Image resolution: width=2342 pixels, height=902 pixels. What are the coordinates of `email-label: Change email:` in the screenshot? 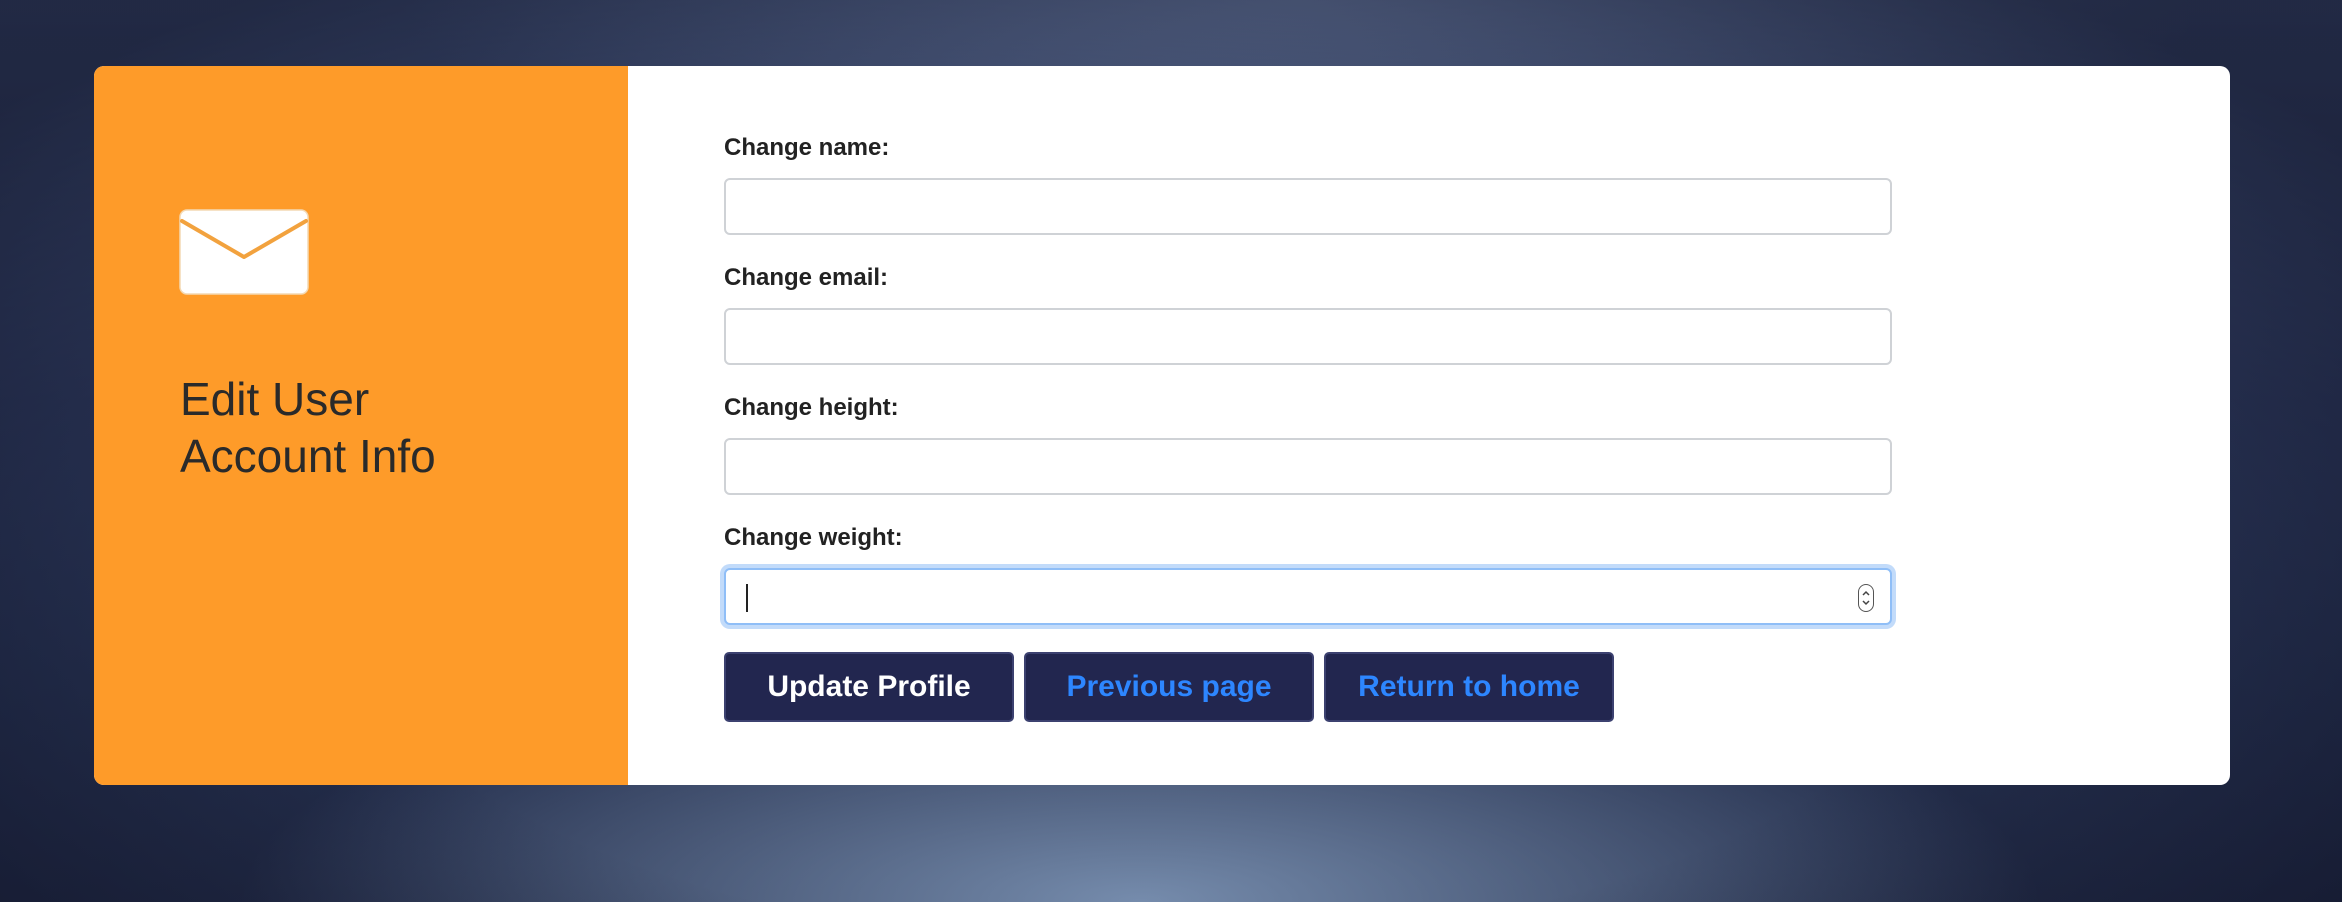 It's located at (806, 277).